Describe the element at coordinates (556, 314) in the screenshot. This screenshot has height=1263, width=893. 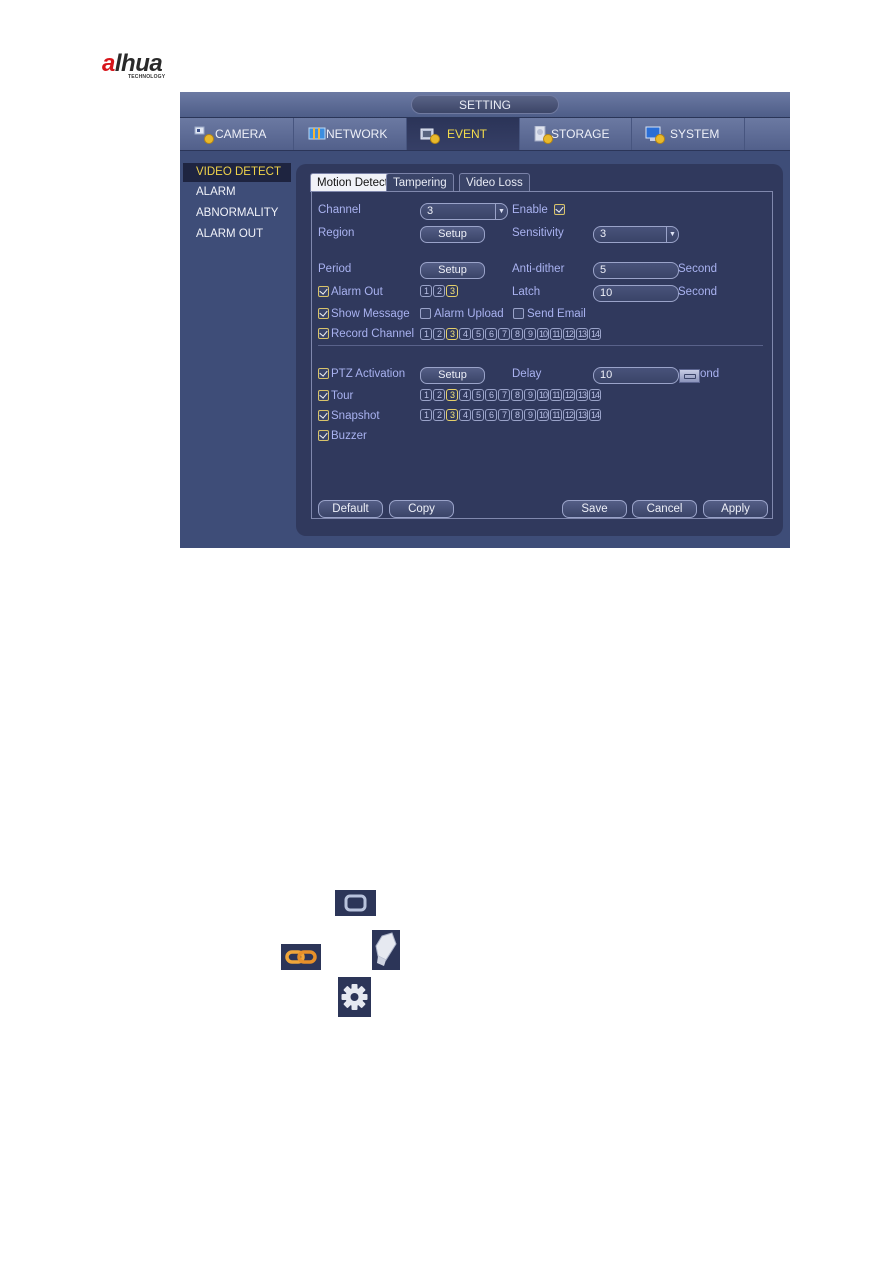
I see `send-email-label: Send Email` at that location.